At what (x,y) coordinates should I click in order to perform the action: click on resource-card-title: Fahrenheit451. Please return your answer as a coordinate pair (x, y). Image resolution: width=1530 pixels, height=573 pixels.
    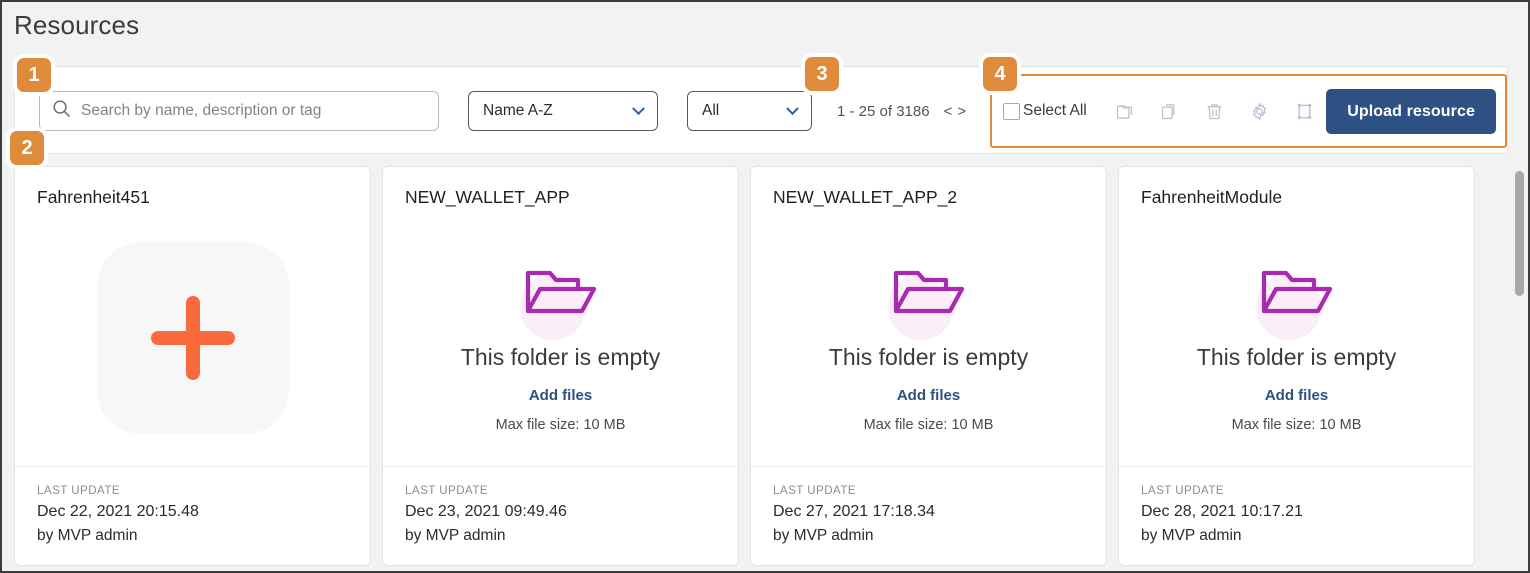
    Looking at the image, I should click on (93, 197).